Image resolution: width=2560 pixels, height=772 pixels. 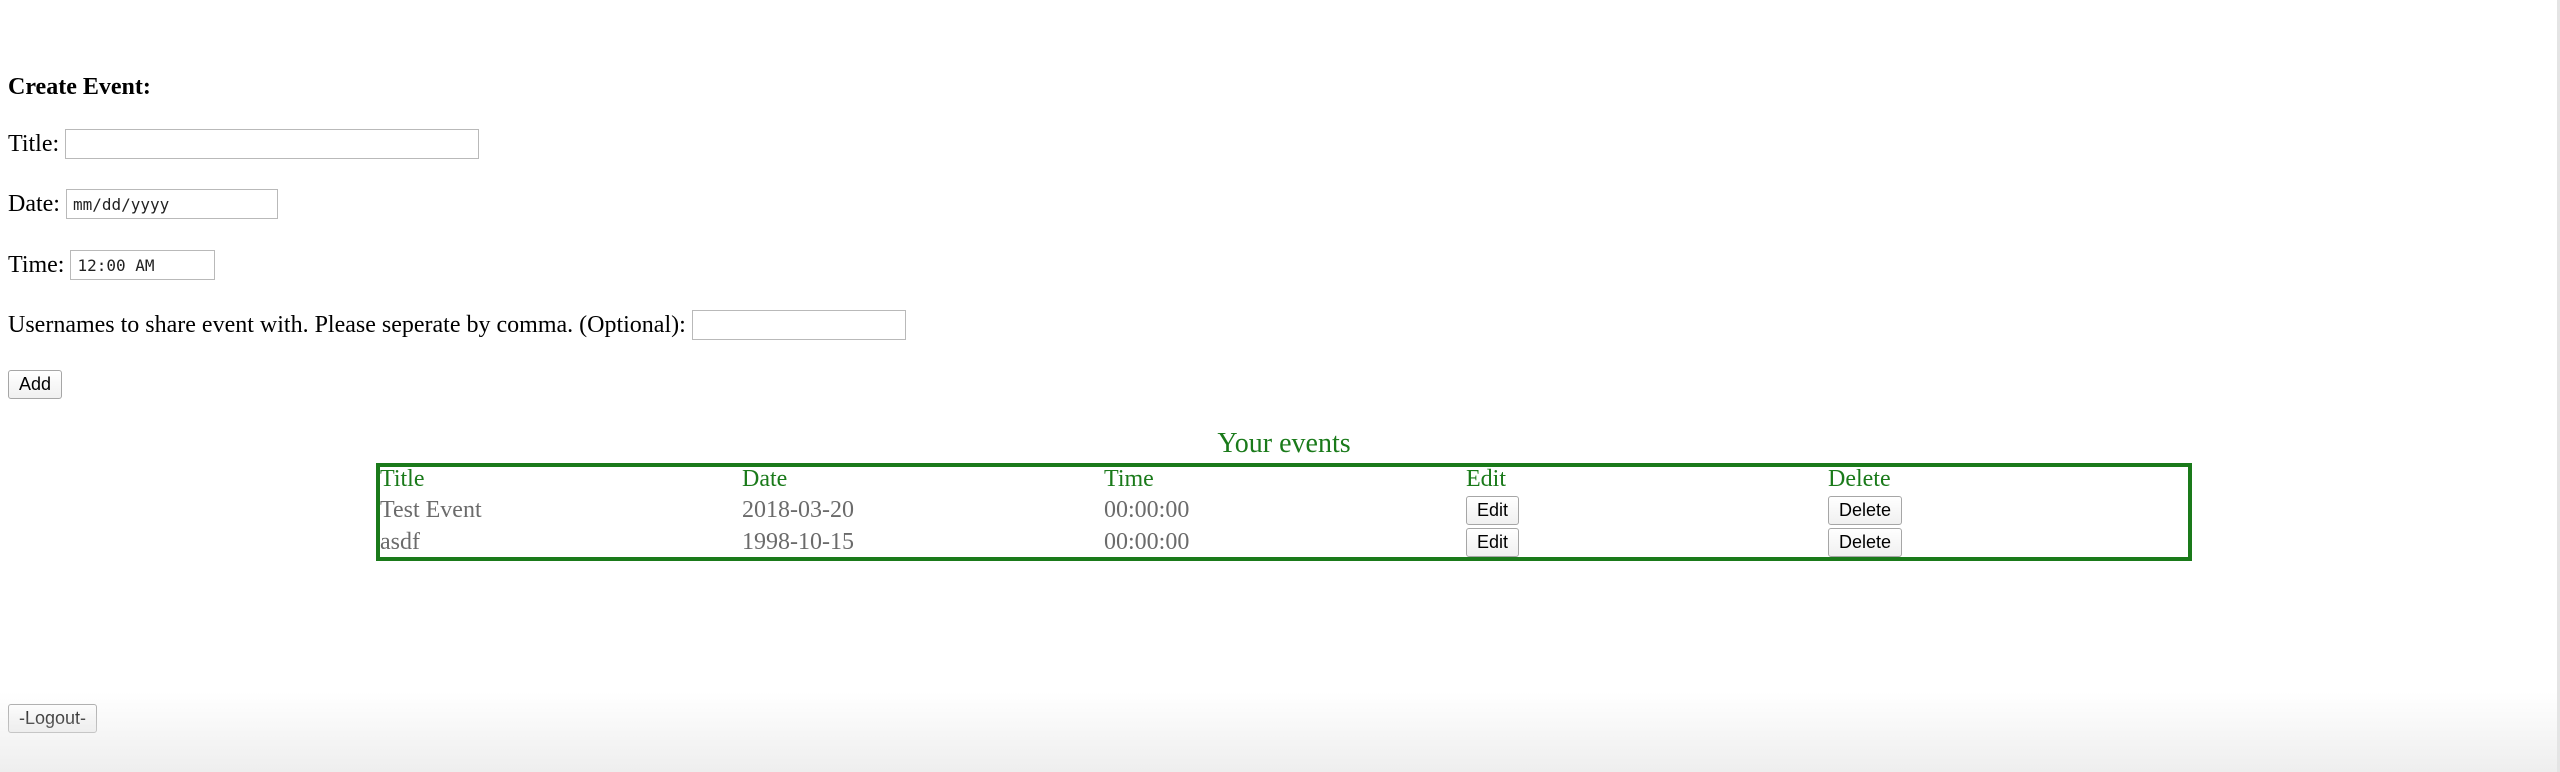 What do you see at coordinates (400, 541) in the screenshot?
I see `event-title: asdf` at bounding box center [400, 541].